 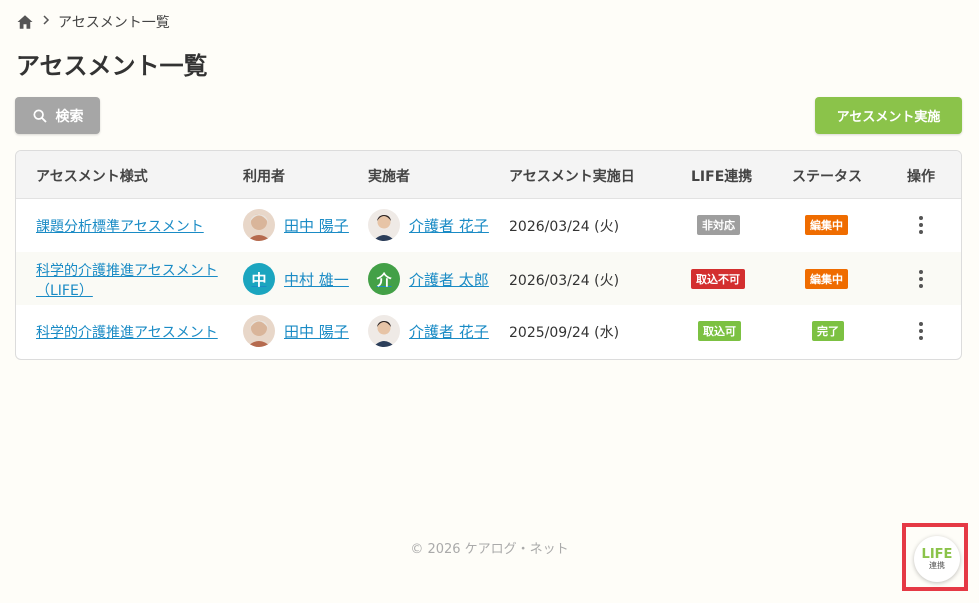 I want to click on search-icon, so click(x=40, y=116).